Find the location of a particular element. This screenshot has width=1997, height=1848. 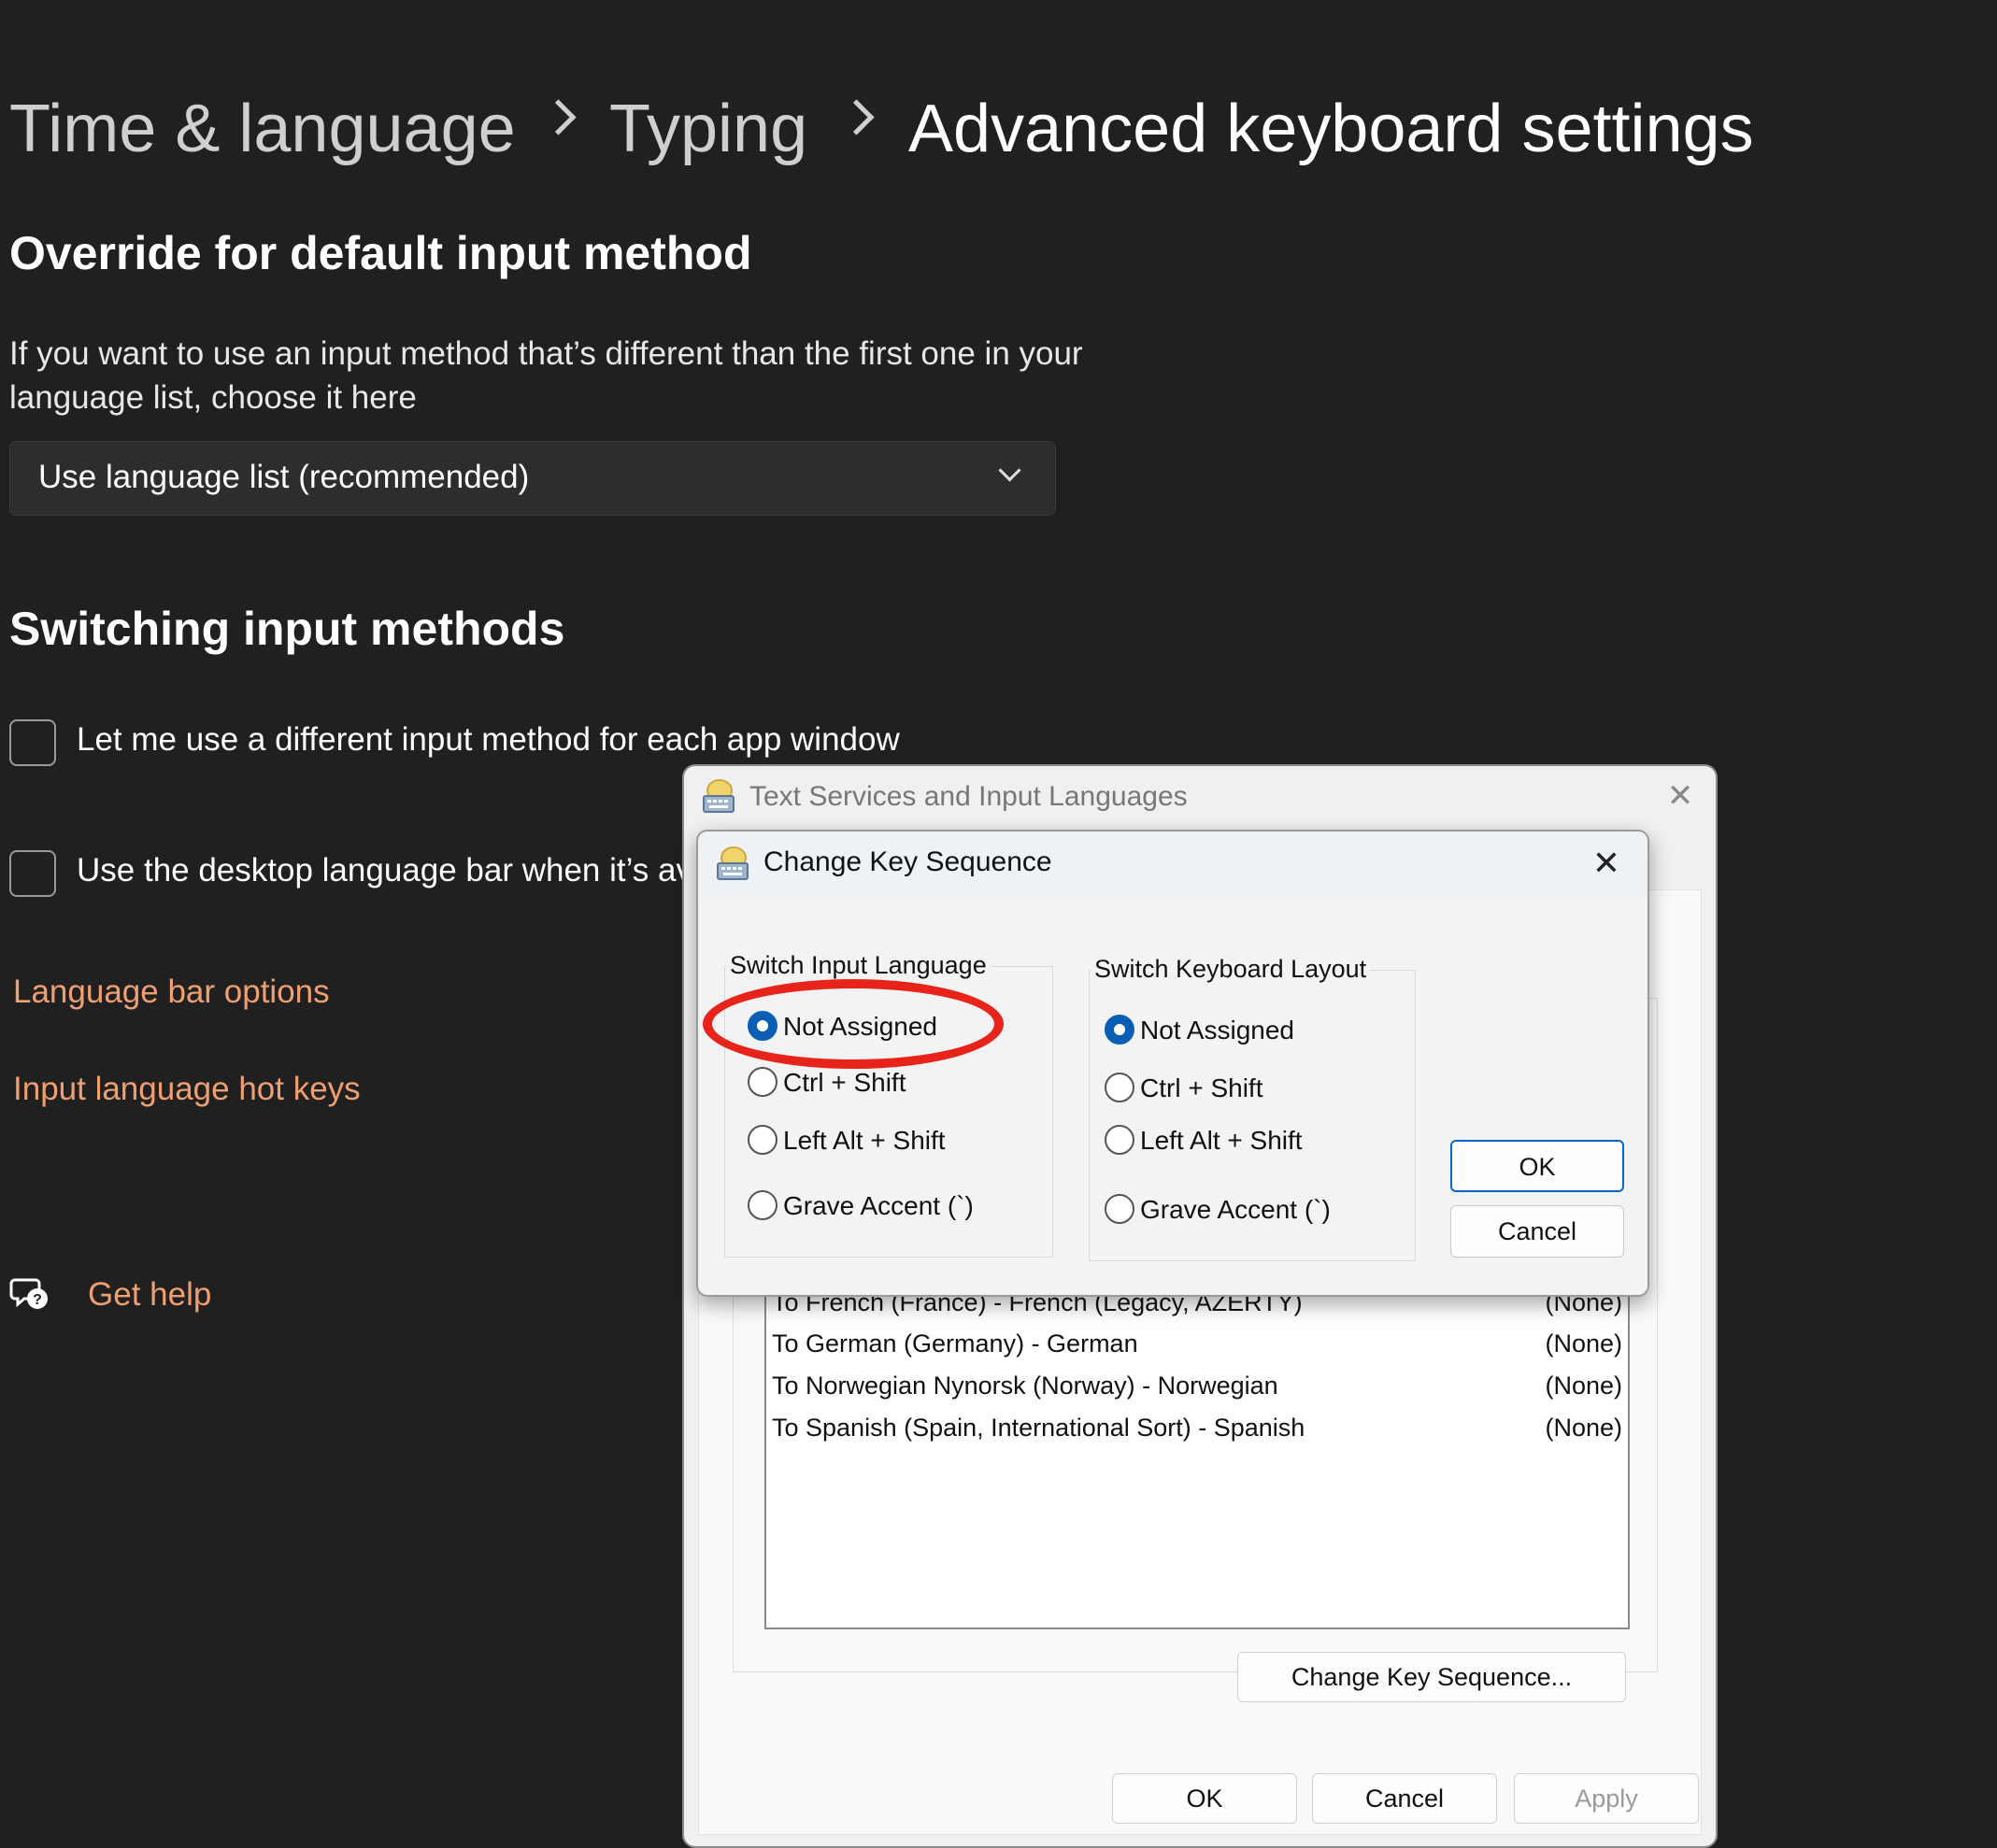

keyboard-layout-option-ctrl-shift: Ctrl + Shift is located at coordinates (1245, 1089).